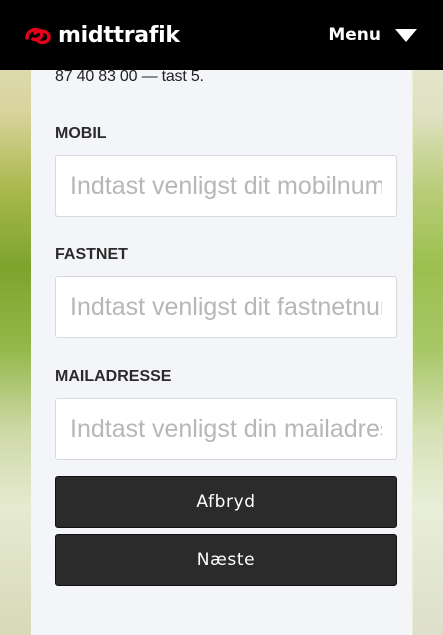 The height and width of the screenshot is (635, 443). What do you see at coordinates (81, 133) in the screenshot?
I see `mobile-label: MOBIL` at bounding box center [81, 133].